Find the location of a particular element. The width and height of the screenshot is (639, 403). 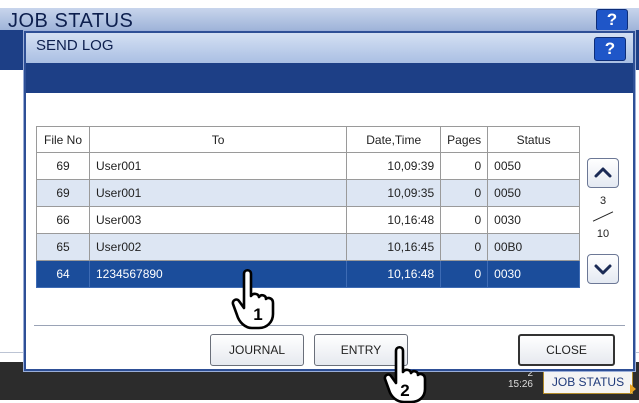

scroll-up-button is located at coordinates (603, 173).